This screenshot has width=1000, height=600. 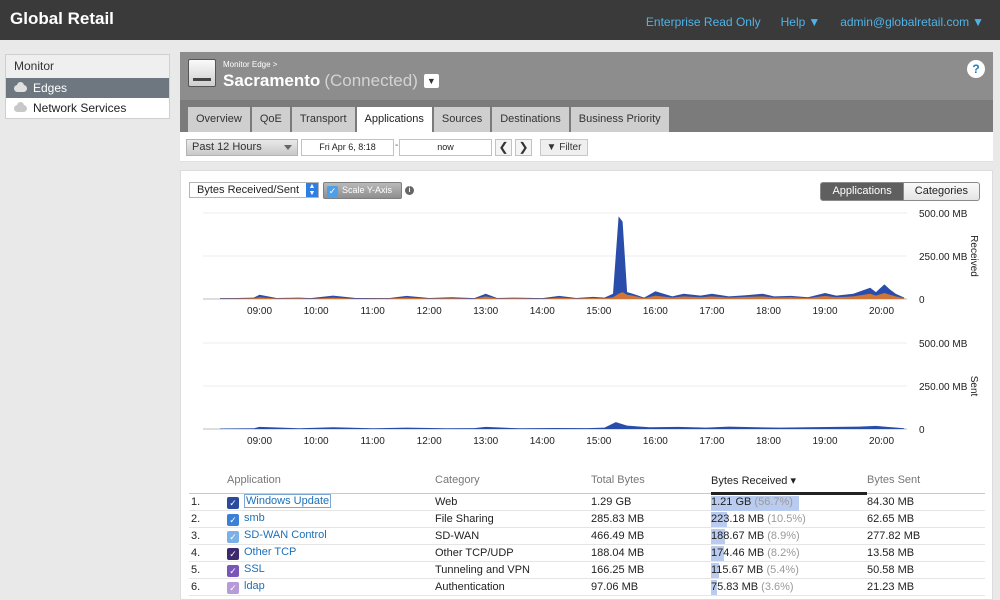 I want to click on view-applications-button: Applications, so click(x=862, y=191).